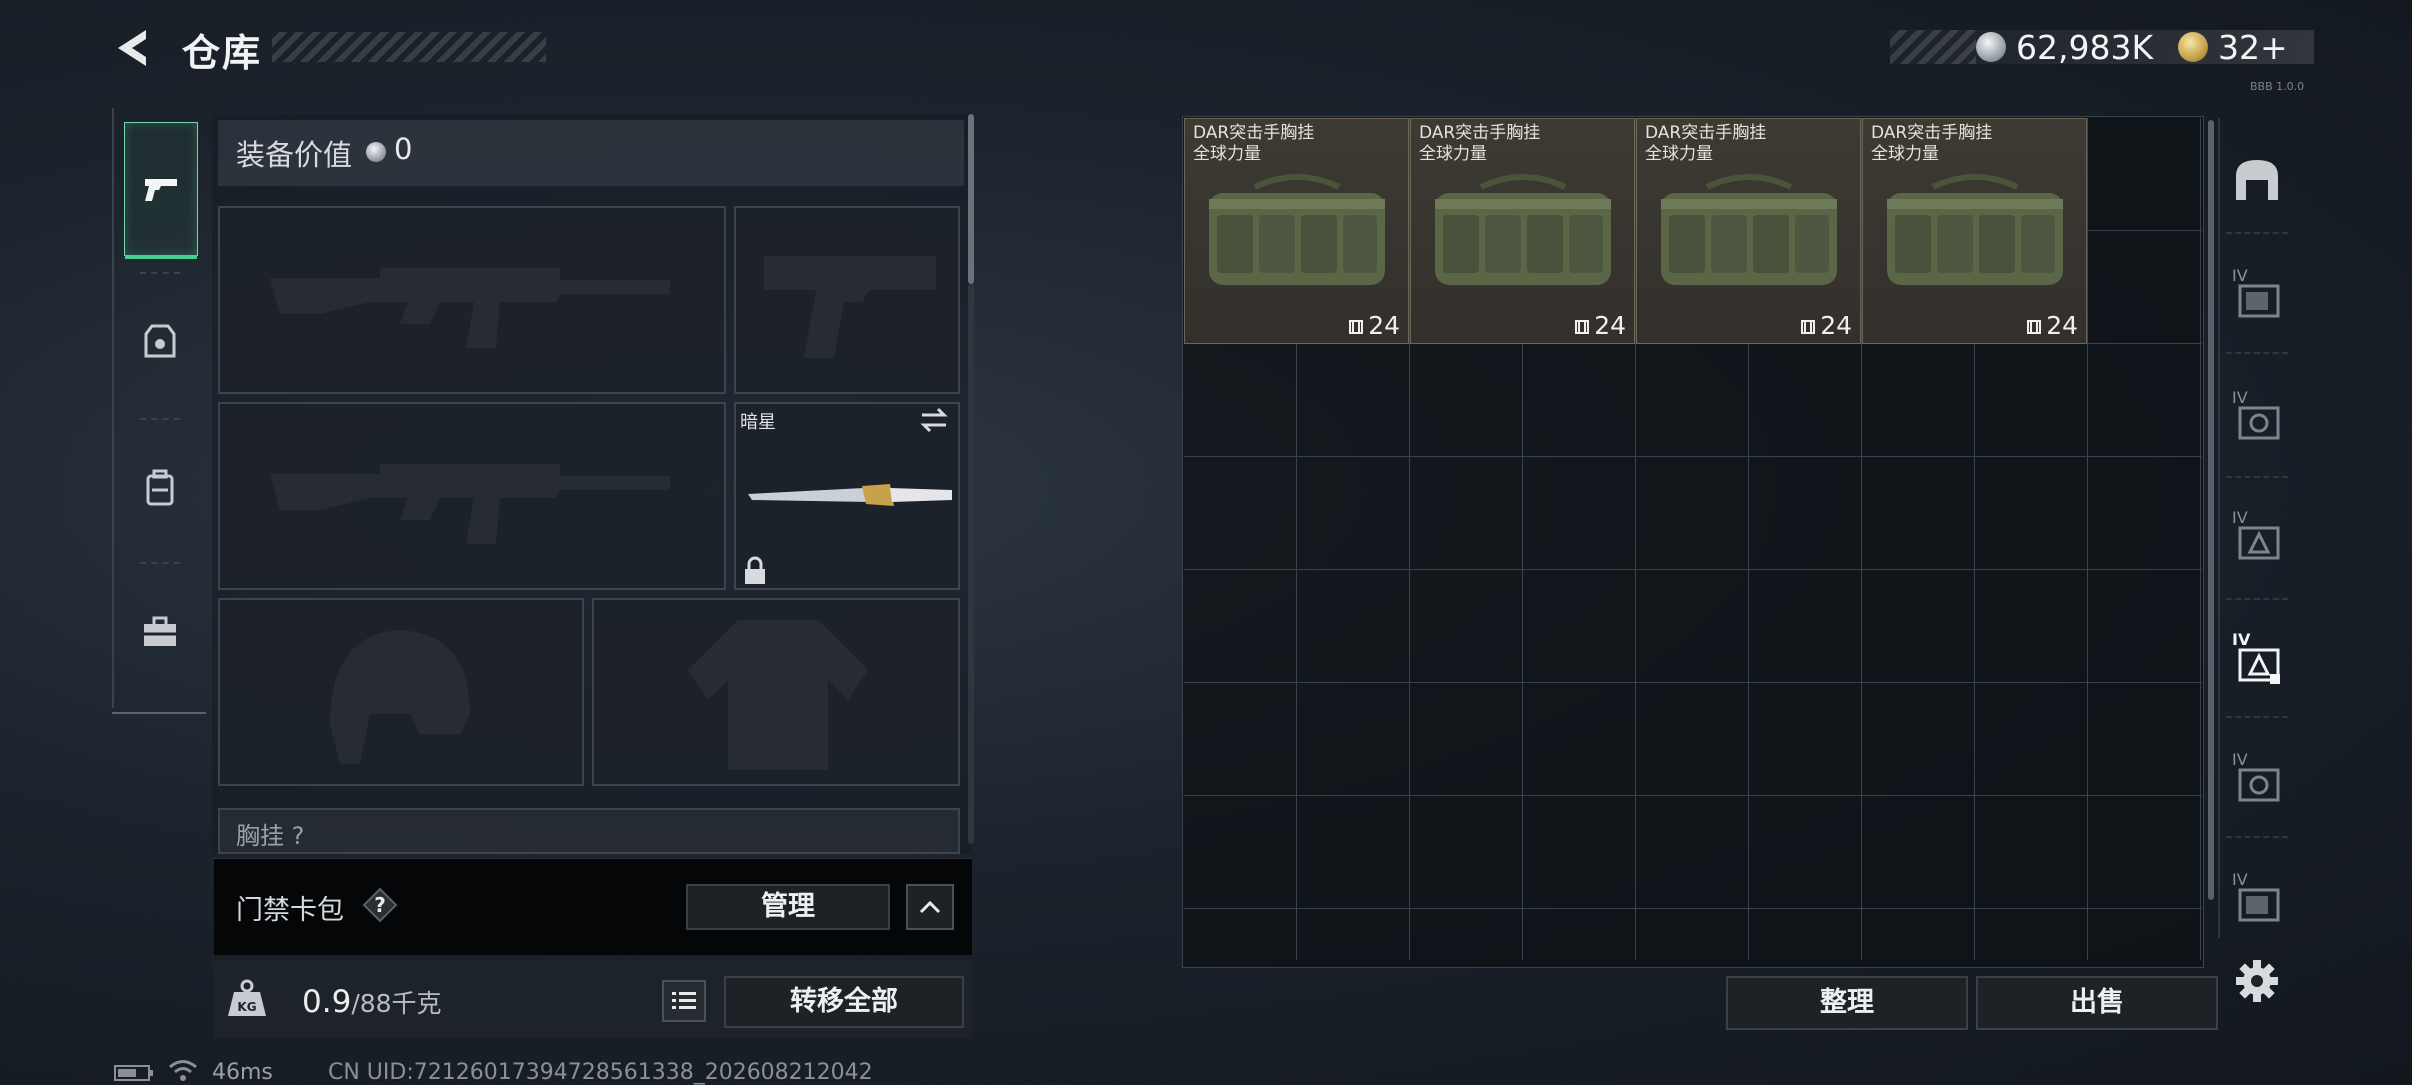  Describe the element at coordinates (971, 564) in the screenshot. I see `equipment-scroll-track` at that location.